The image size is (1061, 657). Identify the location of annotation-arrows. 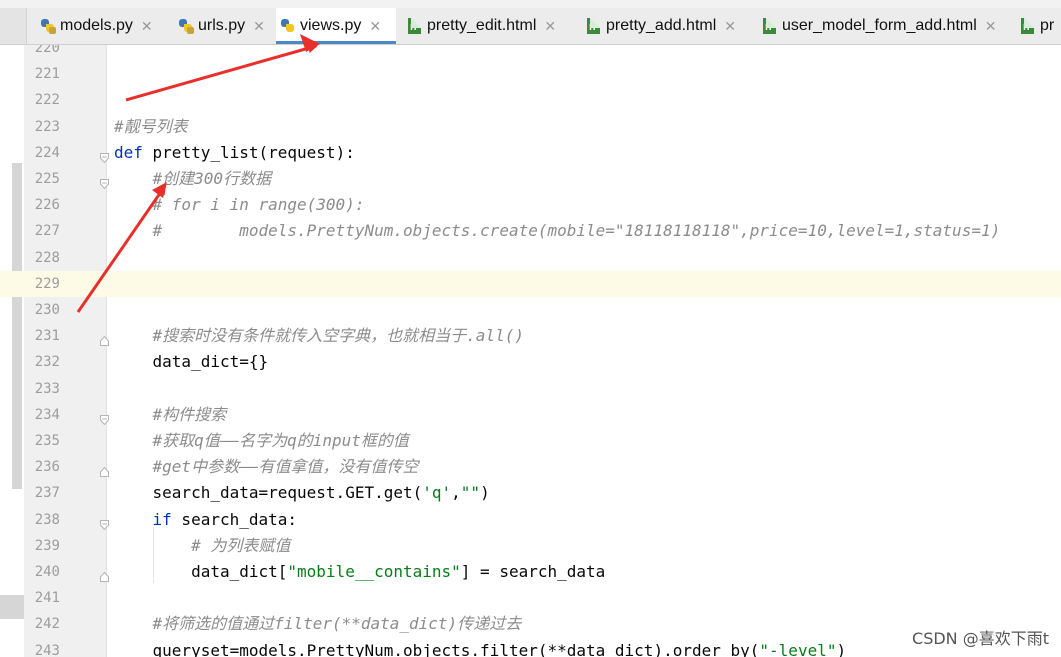
(198, 173).